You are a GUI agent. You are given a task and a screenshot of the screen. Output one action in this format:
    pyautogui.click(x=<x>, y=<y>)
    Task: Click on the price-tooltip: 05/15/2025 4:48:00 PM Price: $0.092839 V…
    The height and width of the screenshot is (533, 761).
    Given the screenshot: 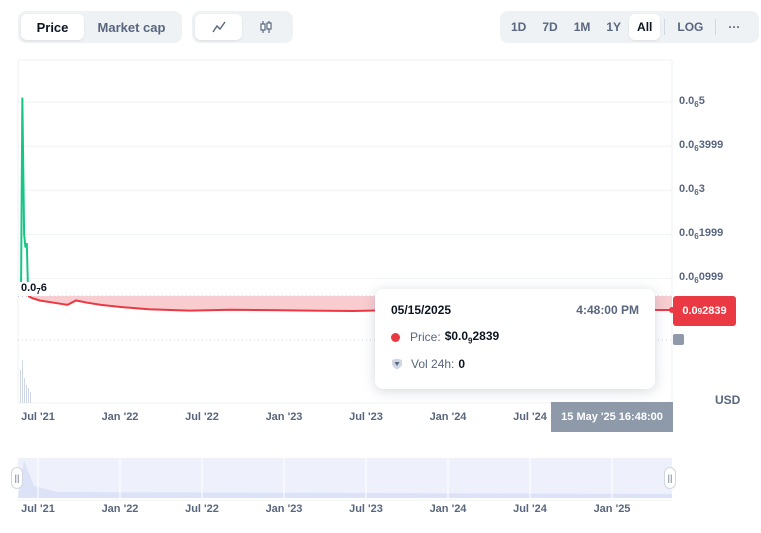 What is the action you would take?
    pyautogui.click(x=515, y=339)
    